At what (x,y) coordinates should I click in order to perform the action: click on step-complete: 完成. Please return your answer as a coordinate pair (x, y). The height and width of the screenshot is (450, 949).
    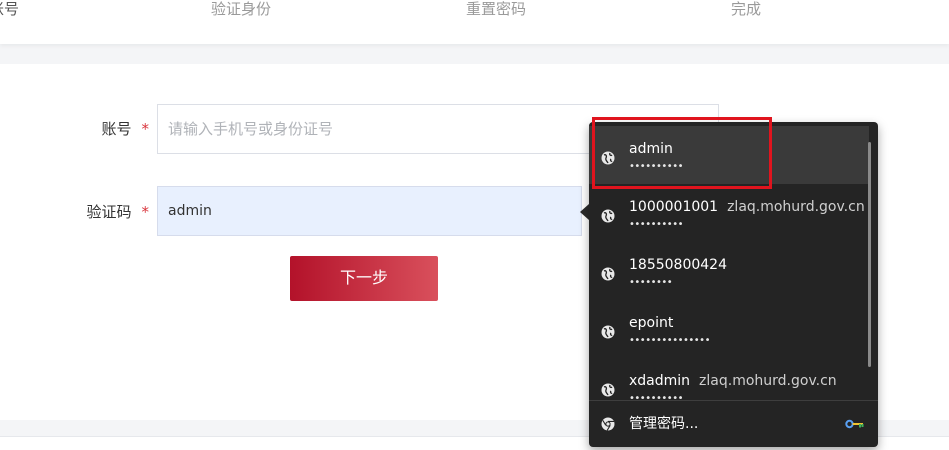
    Looking at the image, I should click on (746, 9).